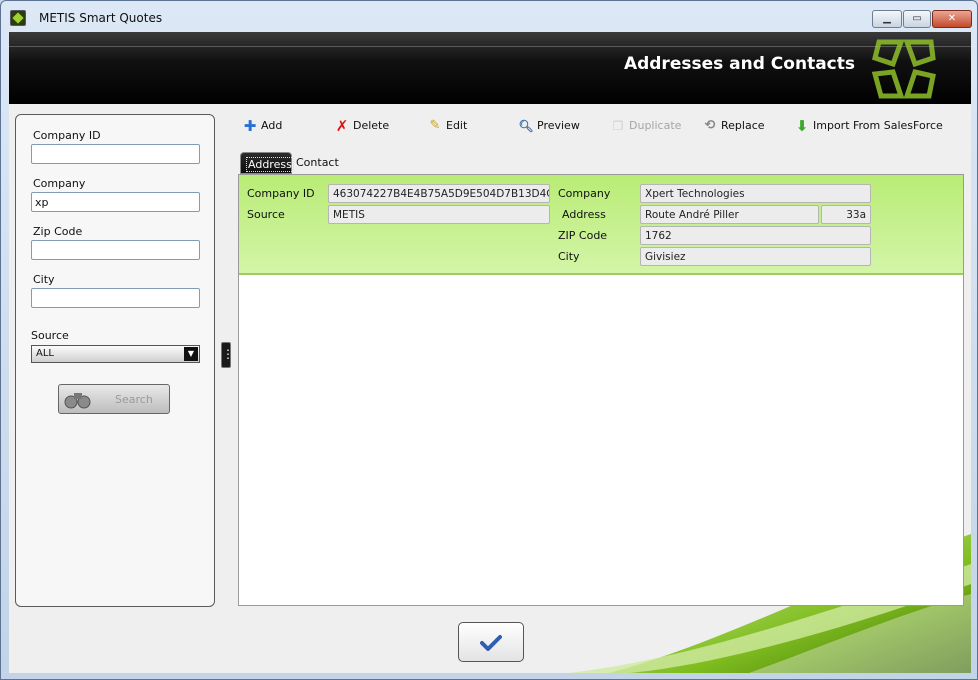 The image size is (978, 680). I want to click on preview-button: 🔍︎ Preview, so click(549, 127).